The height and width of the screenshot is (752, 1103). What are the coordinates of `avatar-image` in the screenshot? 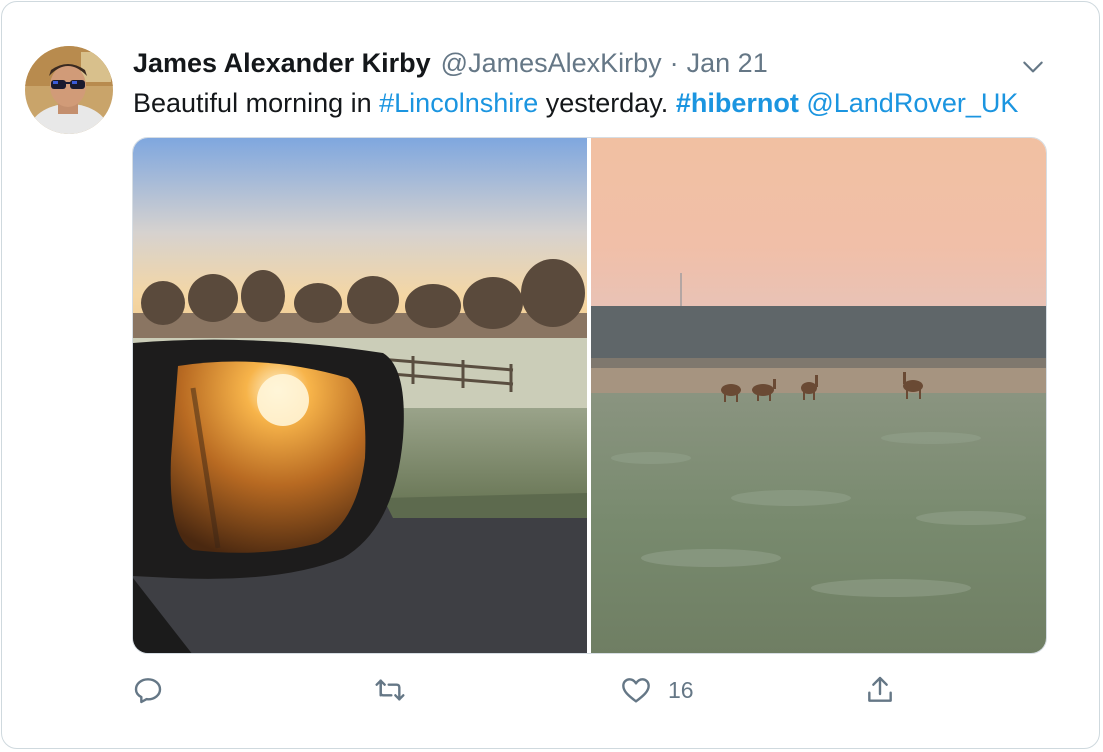 It's located at (69, 90).